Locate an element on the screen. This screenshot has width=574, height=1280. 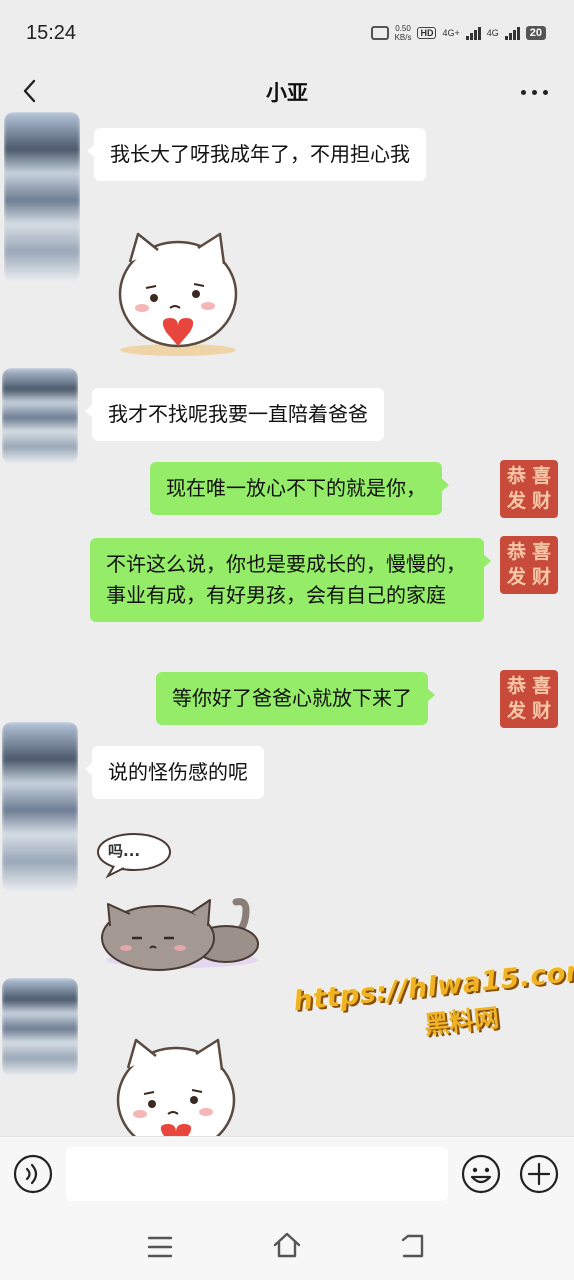
net-speed: 0.50 KB/s is located at coordinates (403, 33).